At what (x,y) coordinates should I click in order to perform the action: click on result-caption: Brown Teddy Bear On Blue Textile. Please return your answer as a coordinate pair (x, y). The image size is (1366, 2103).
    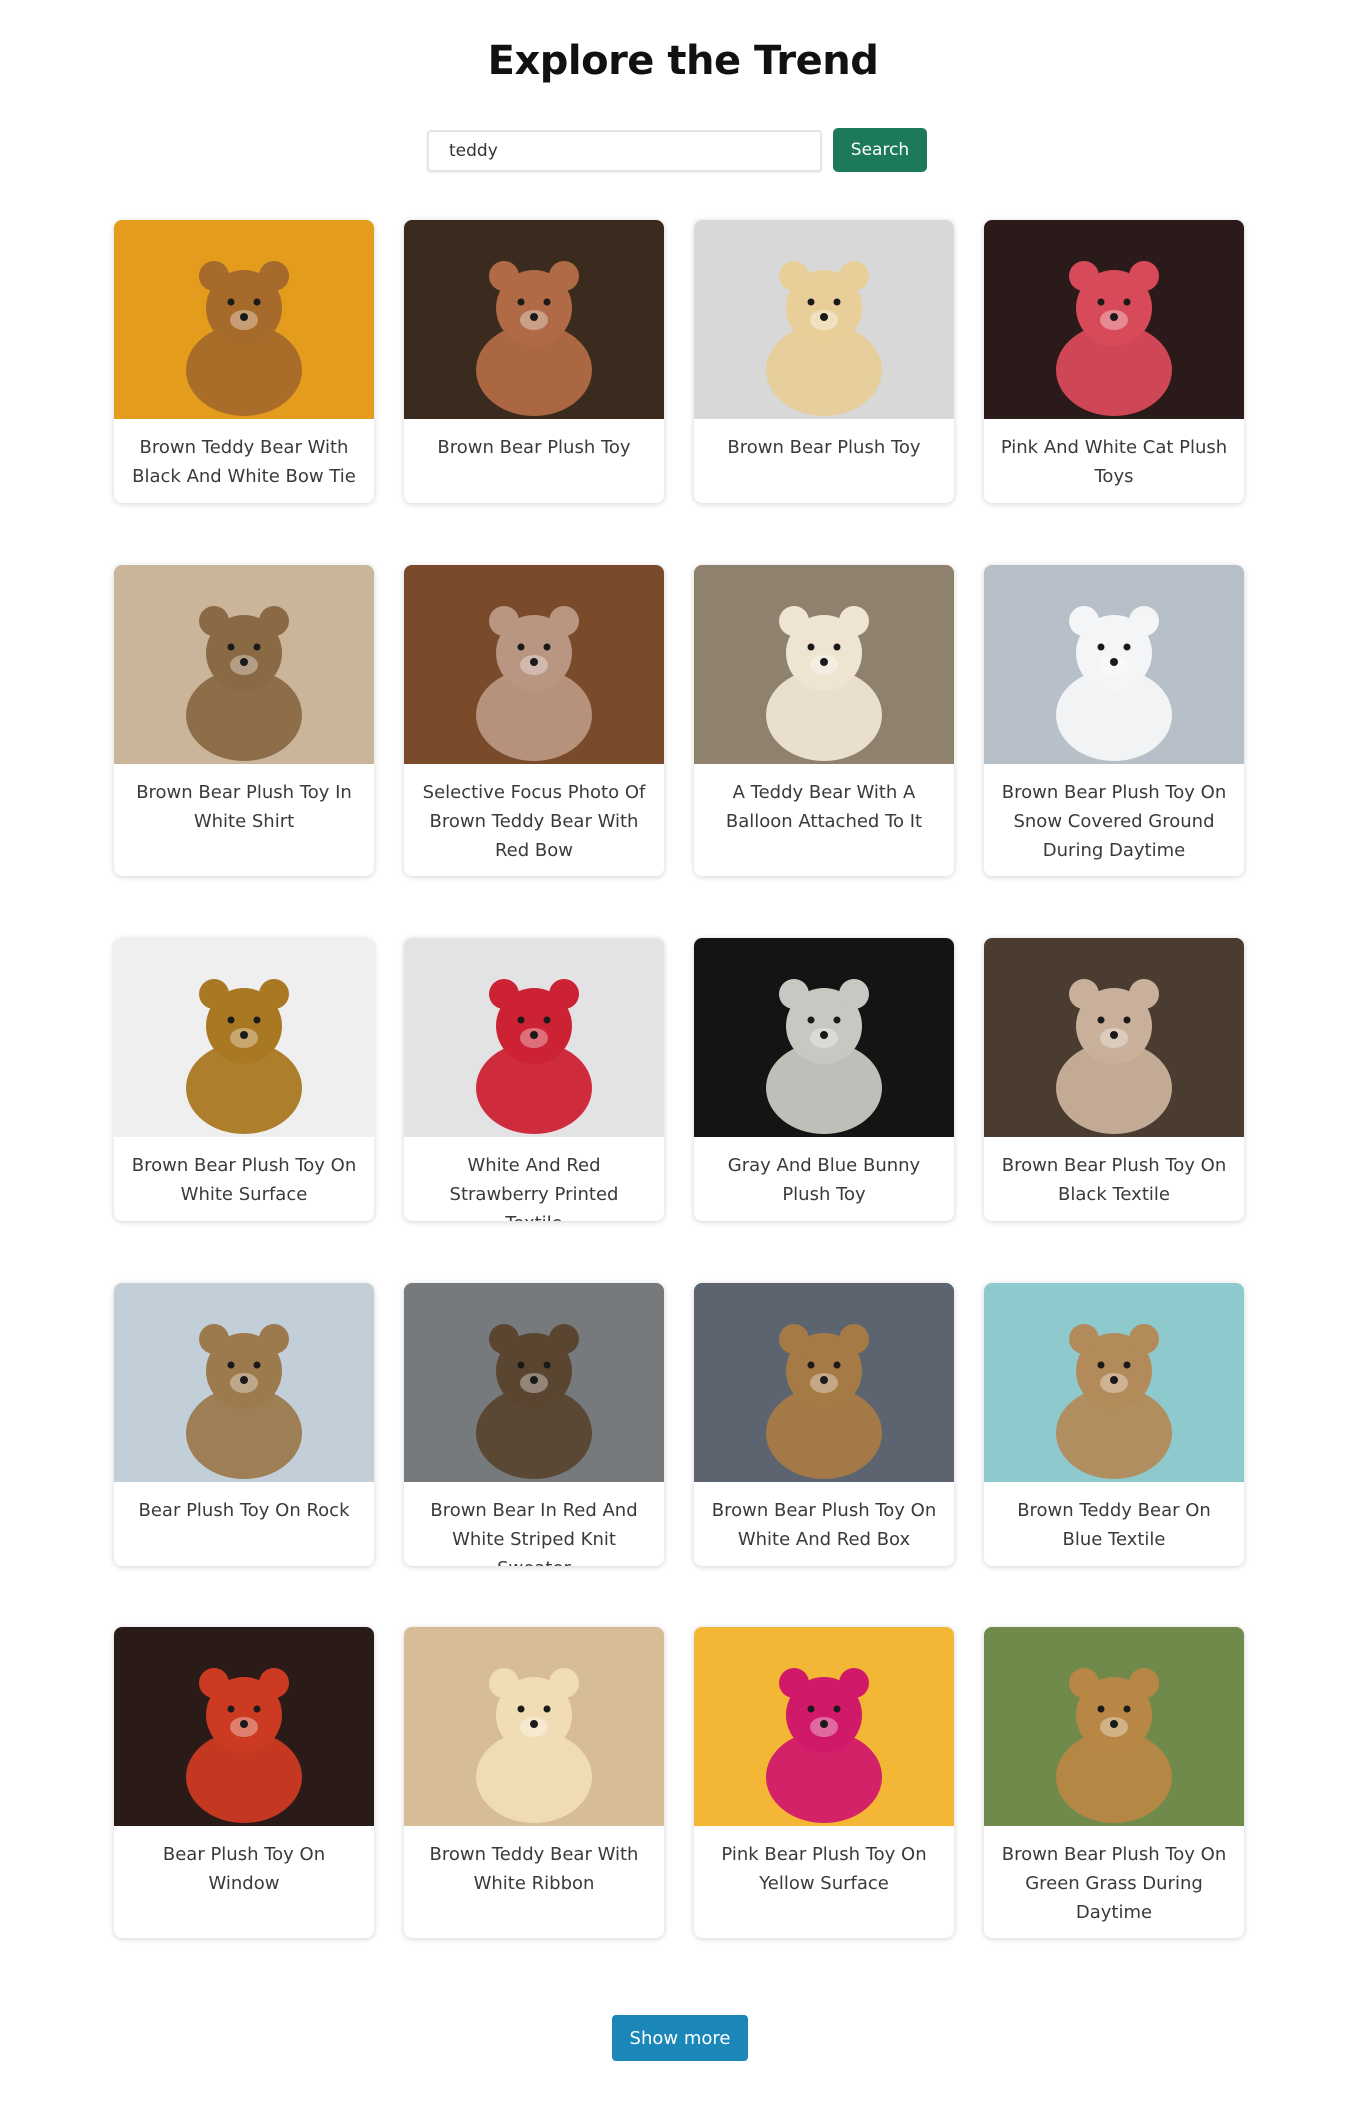
    Looking at the image, I should click on (1114, 1525).